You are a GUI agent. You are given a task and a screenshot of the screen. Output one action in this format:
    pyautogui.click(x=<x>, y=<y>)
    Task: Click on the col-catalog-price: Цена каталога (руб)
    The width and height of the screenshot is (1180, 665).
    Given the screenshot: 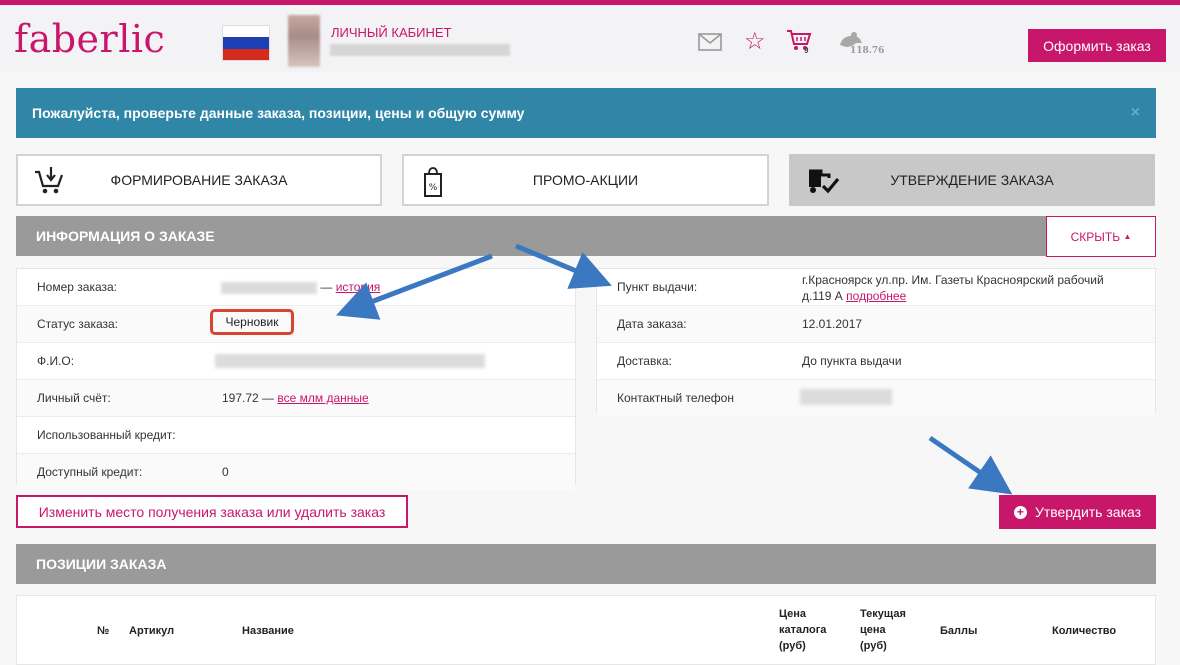 What is the action you would take?
    pyautogui.click(x=803, y=630)
    